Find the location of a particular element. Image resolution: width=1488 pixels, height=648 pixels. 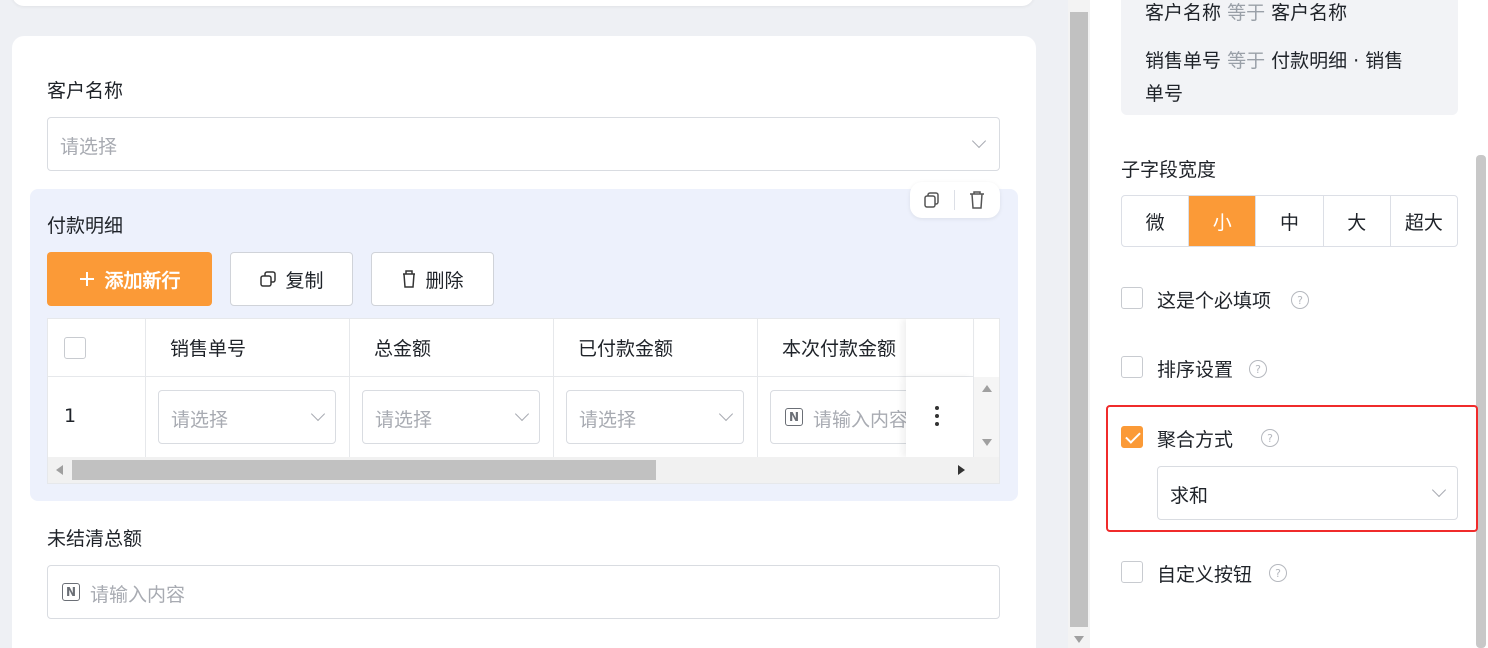

toolbar-divider is located at coordinates (954, 200).